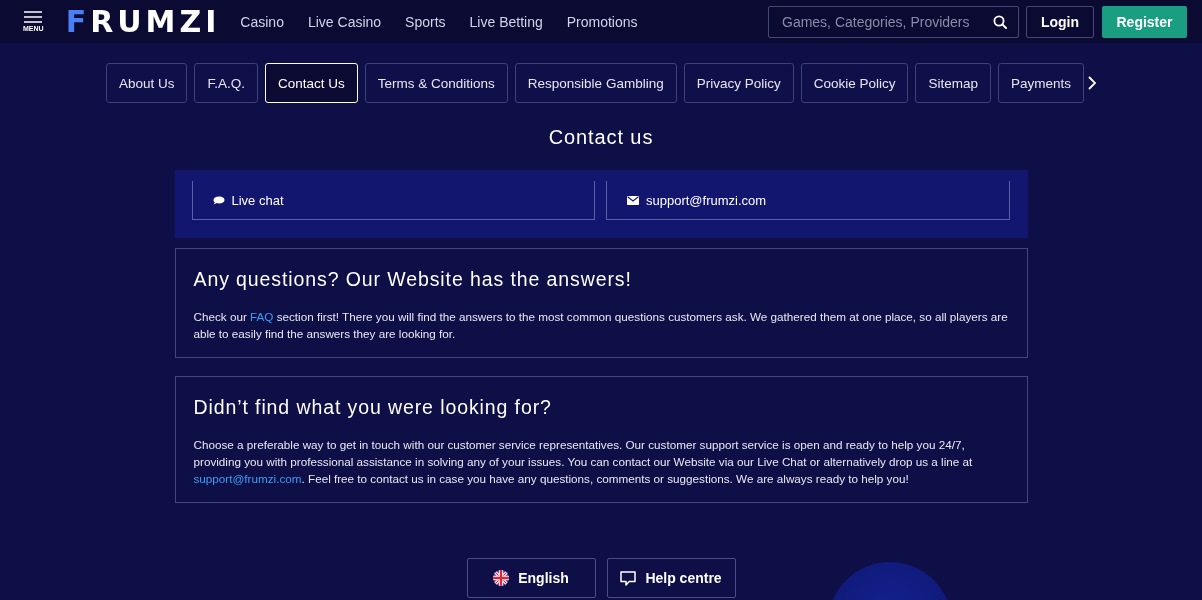 The image size is (1202, 600). I want to click on logo: F RUMZI, so click(143, 21).